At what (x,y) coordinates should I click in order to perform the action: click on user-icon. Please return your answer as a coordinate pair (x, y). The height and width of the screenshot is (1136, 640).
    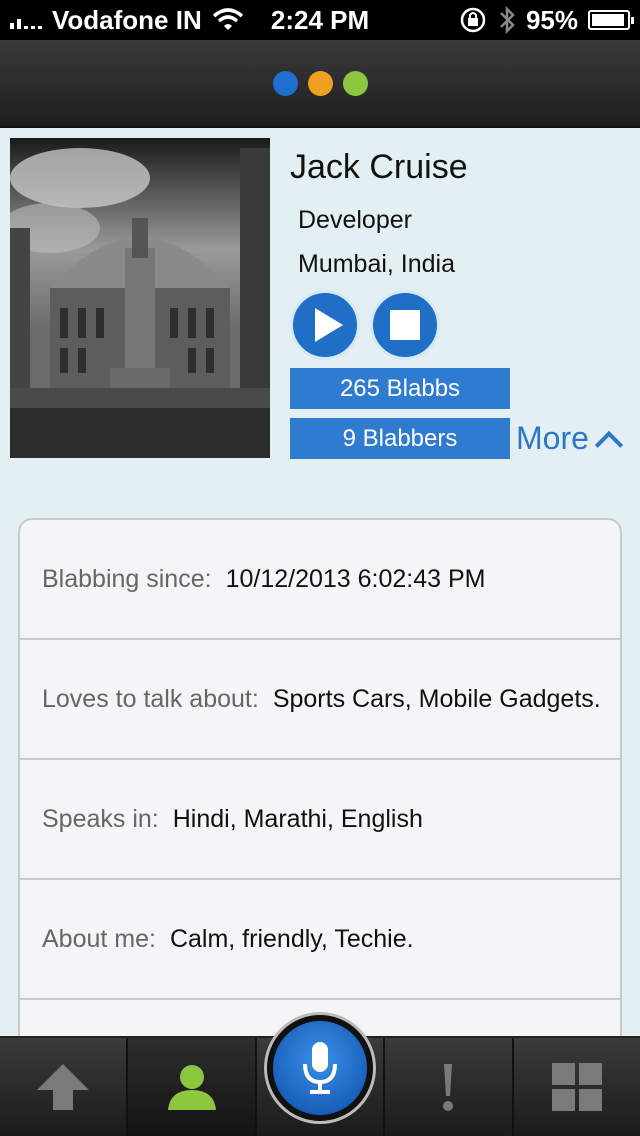
    Looking at the image, I should click on (191, 1087).